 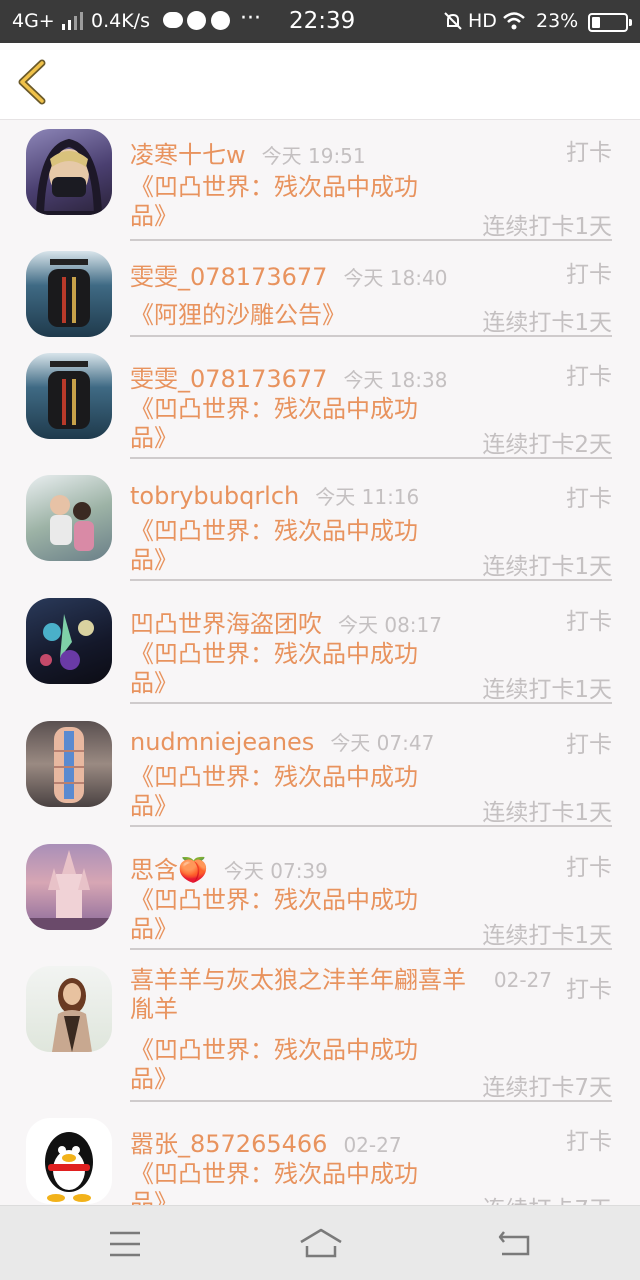 I want to click on username: 凌寒十七w, so click(x=188, y=155).